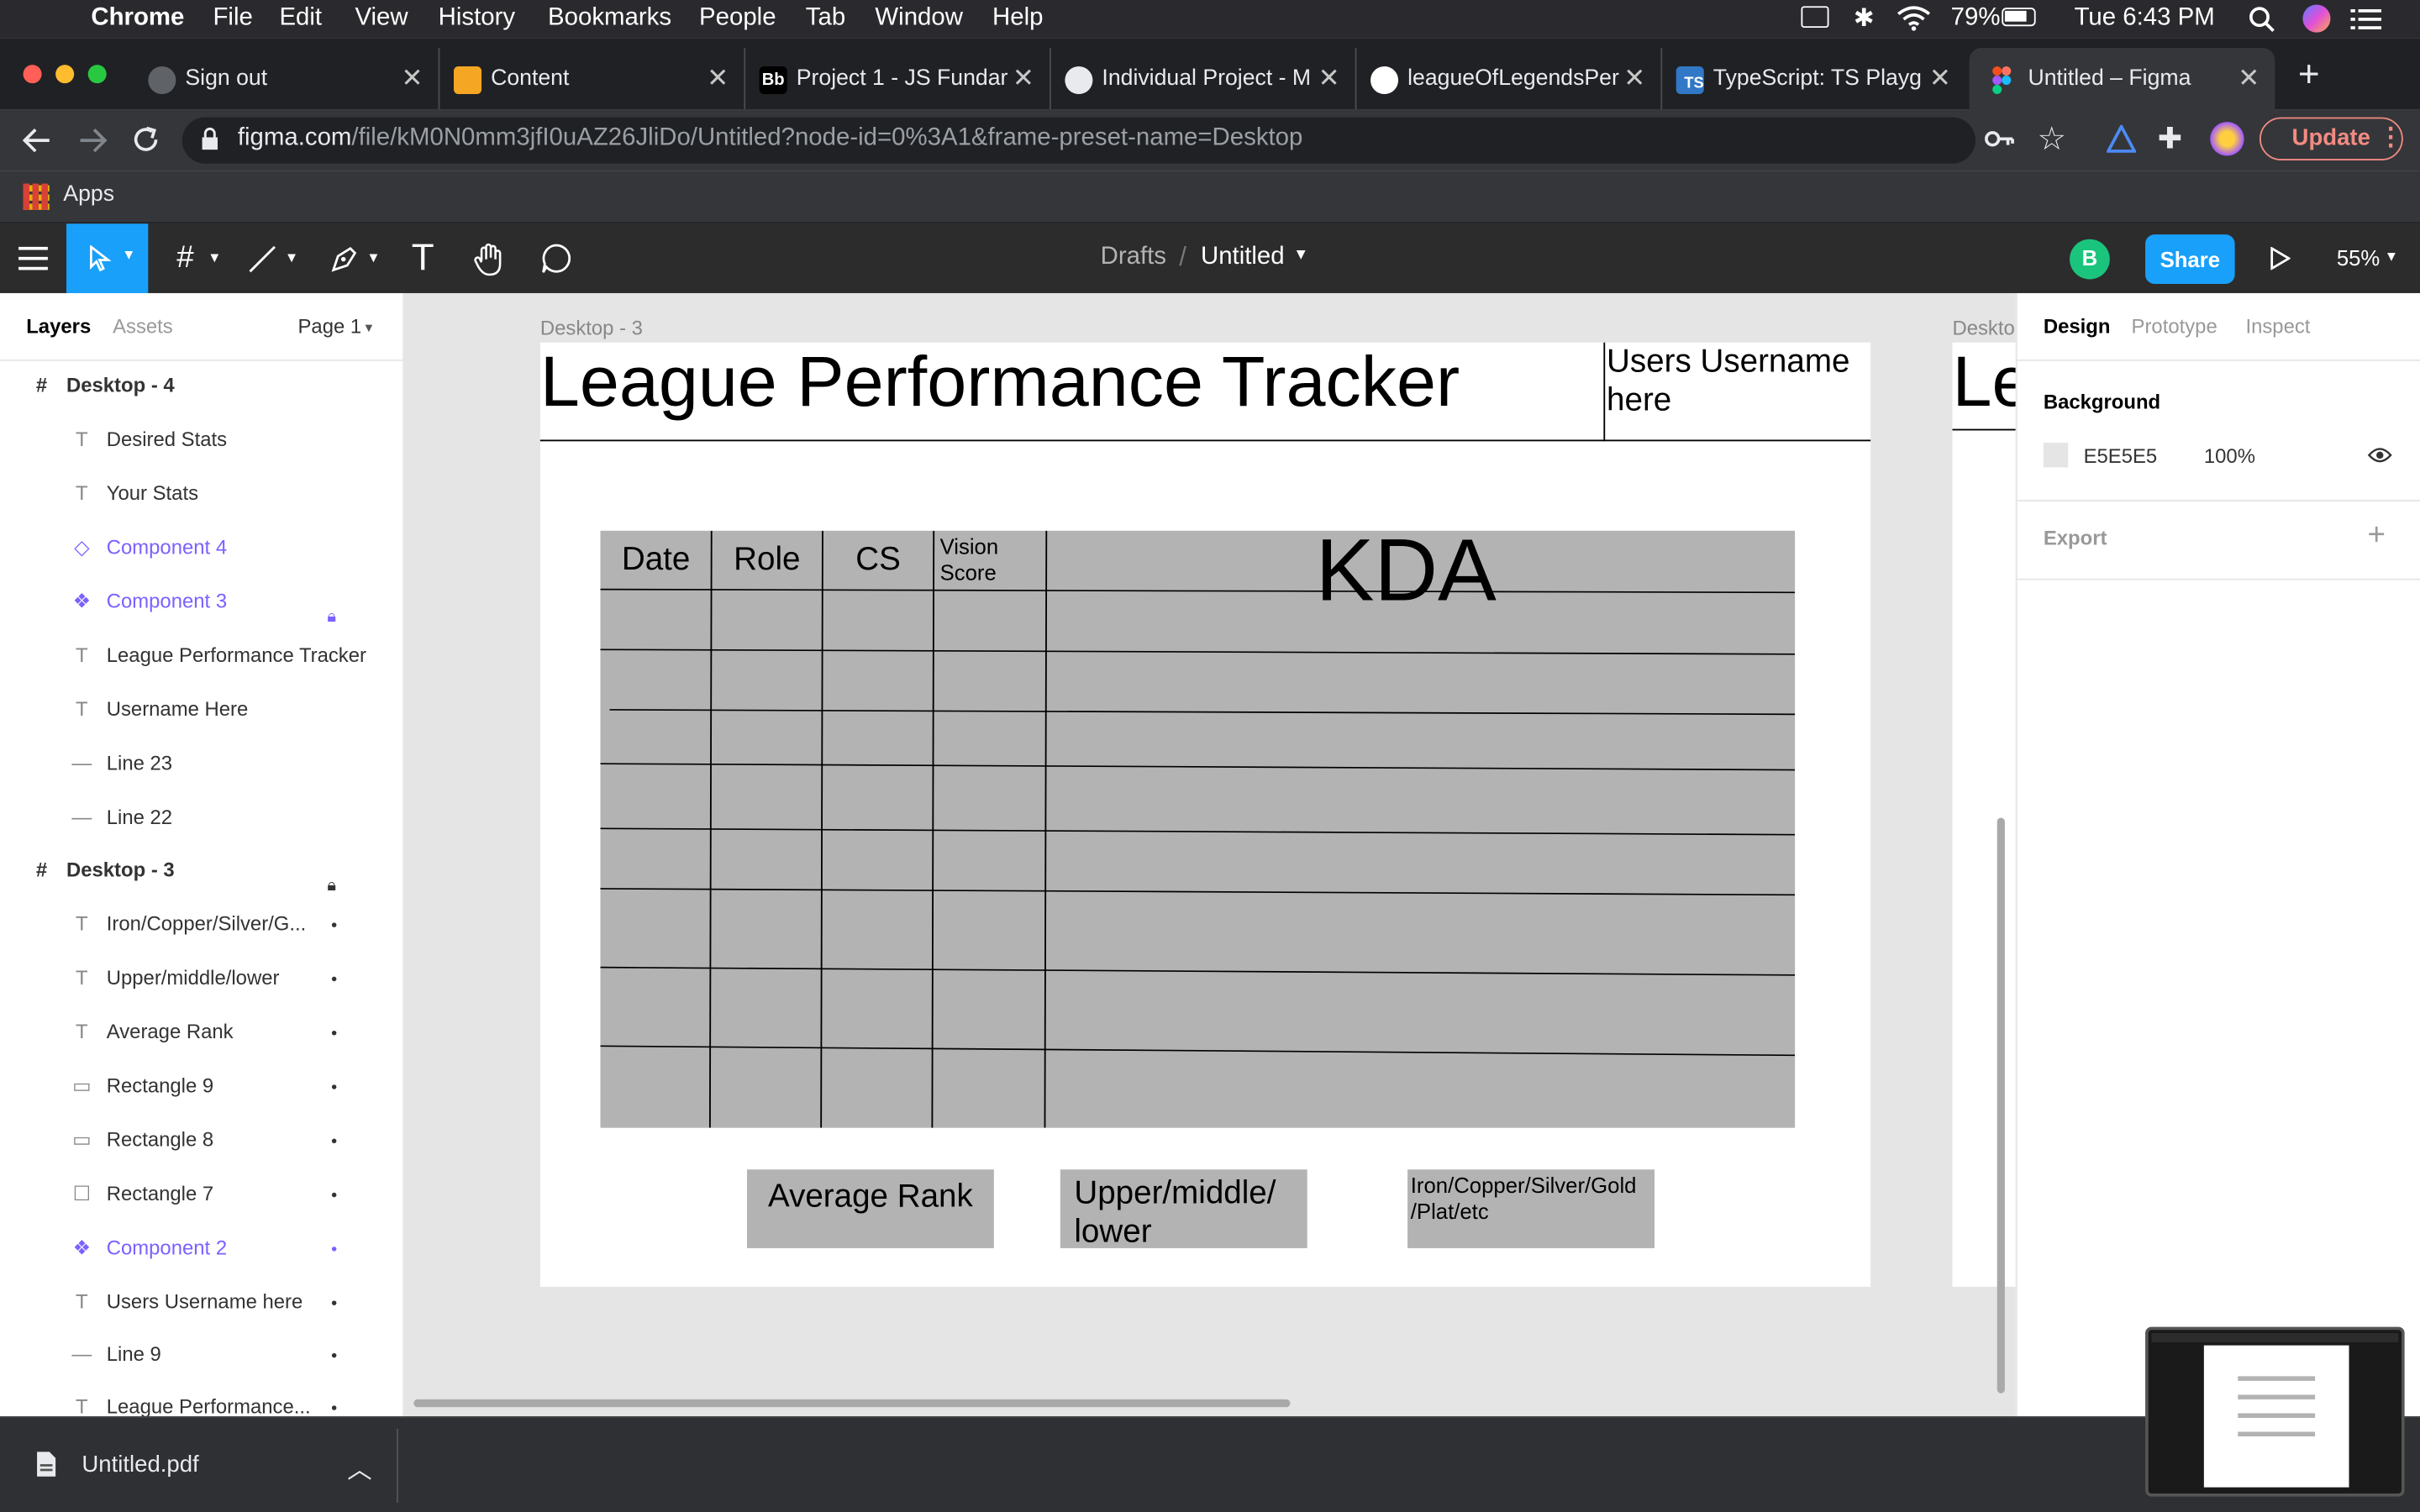  I want to click on layer-rectangle-8: ▭ Rectangle 8, so click(201, 1140).